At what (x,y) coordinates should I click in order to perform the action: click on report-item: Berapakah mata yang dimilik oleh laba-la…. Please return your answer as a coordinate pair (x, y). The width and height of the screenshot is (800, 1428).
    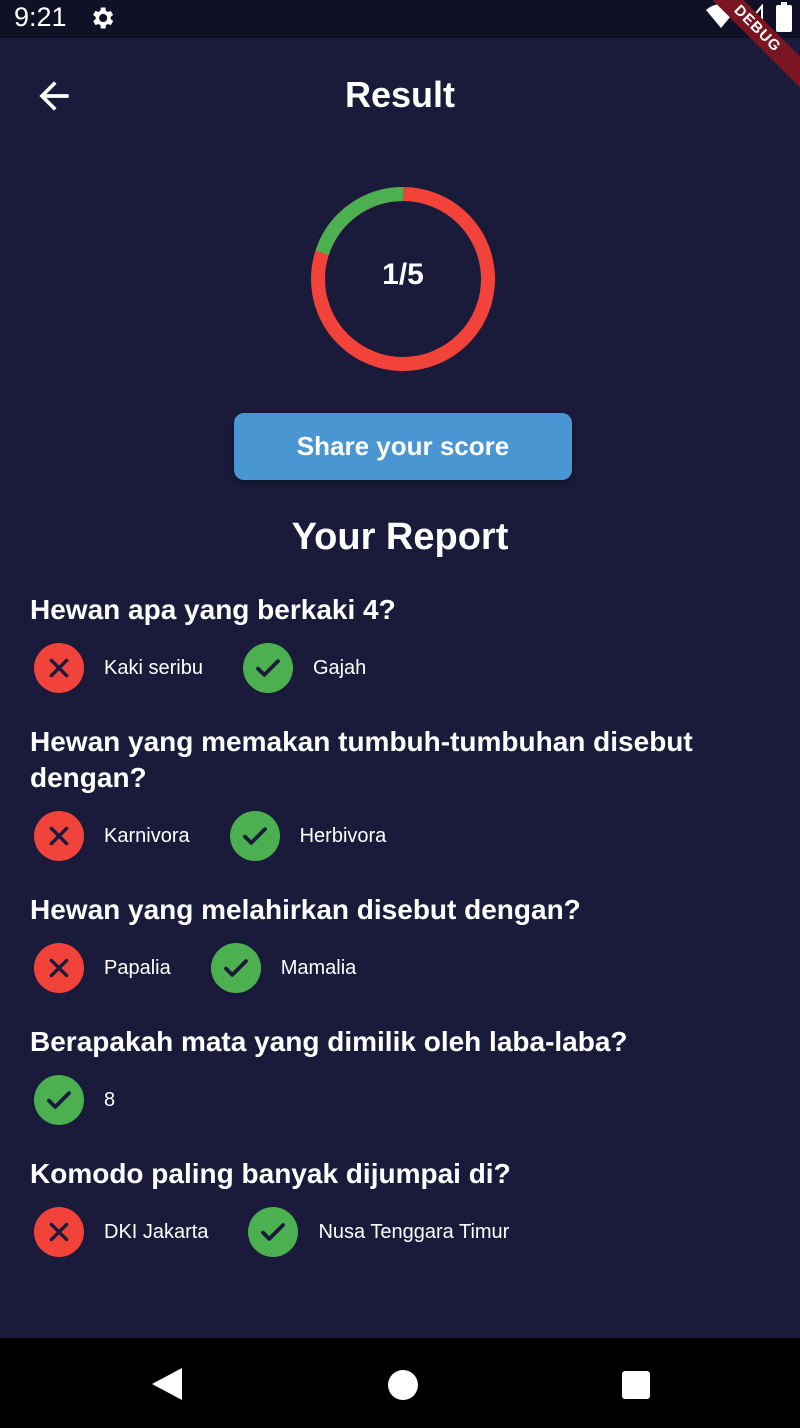
    Looking at the image, I should click on (400, 1075).